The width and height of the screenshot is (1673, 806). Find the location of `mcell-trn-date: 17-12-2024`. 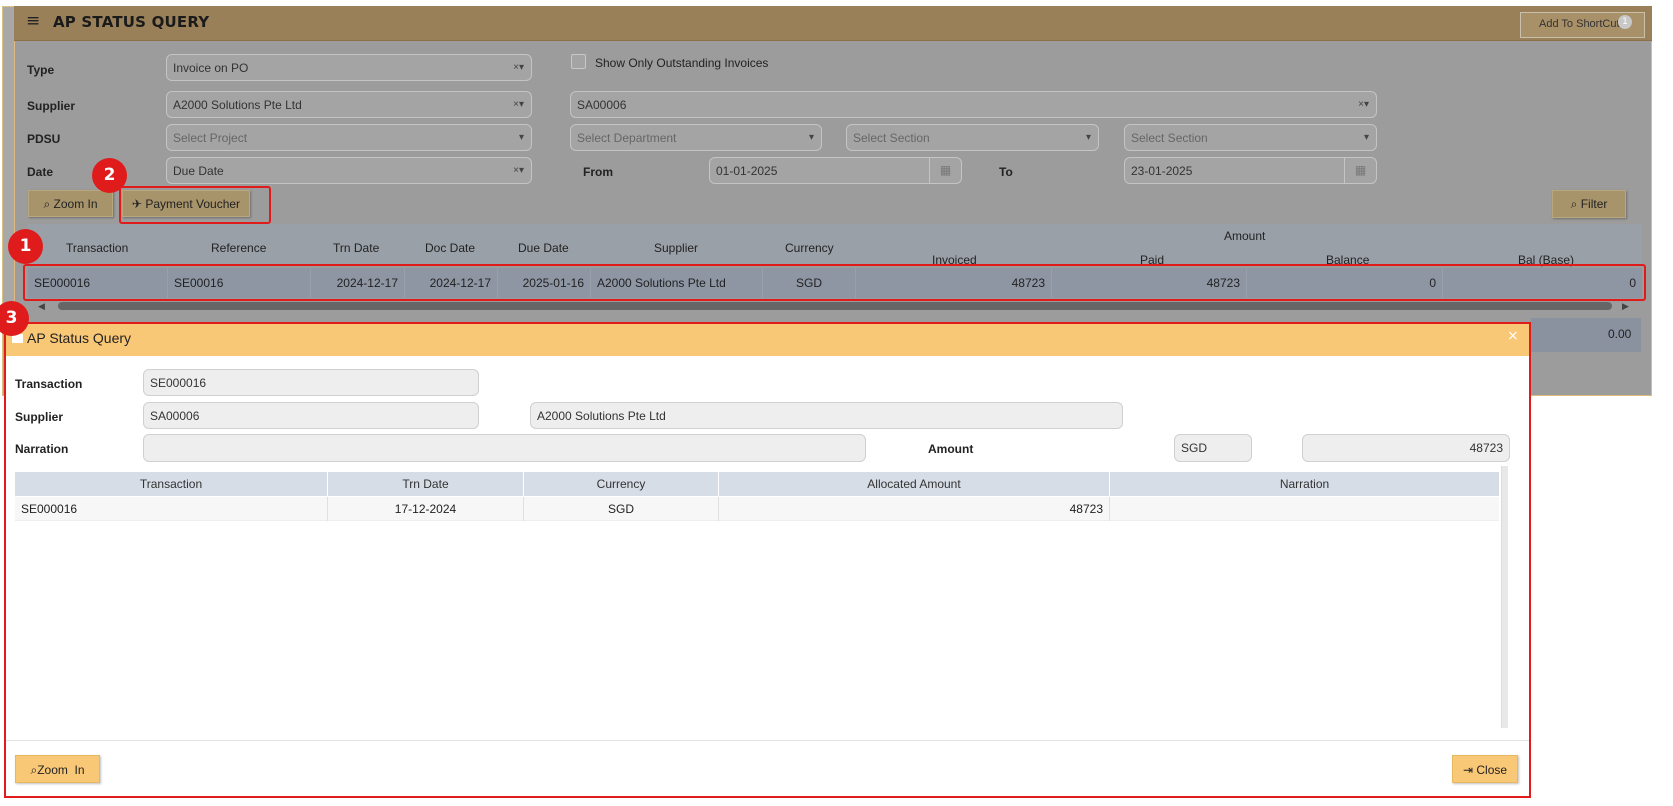

mcell-trn-date: 17-12-2024 is located at coordinates (426, 509).